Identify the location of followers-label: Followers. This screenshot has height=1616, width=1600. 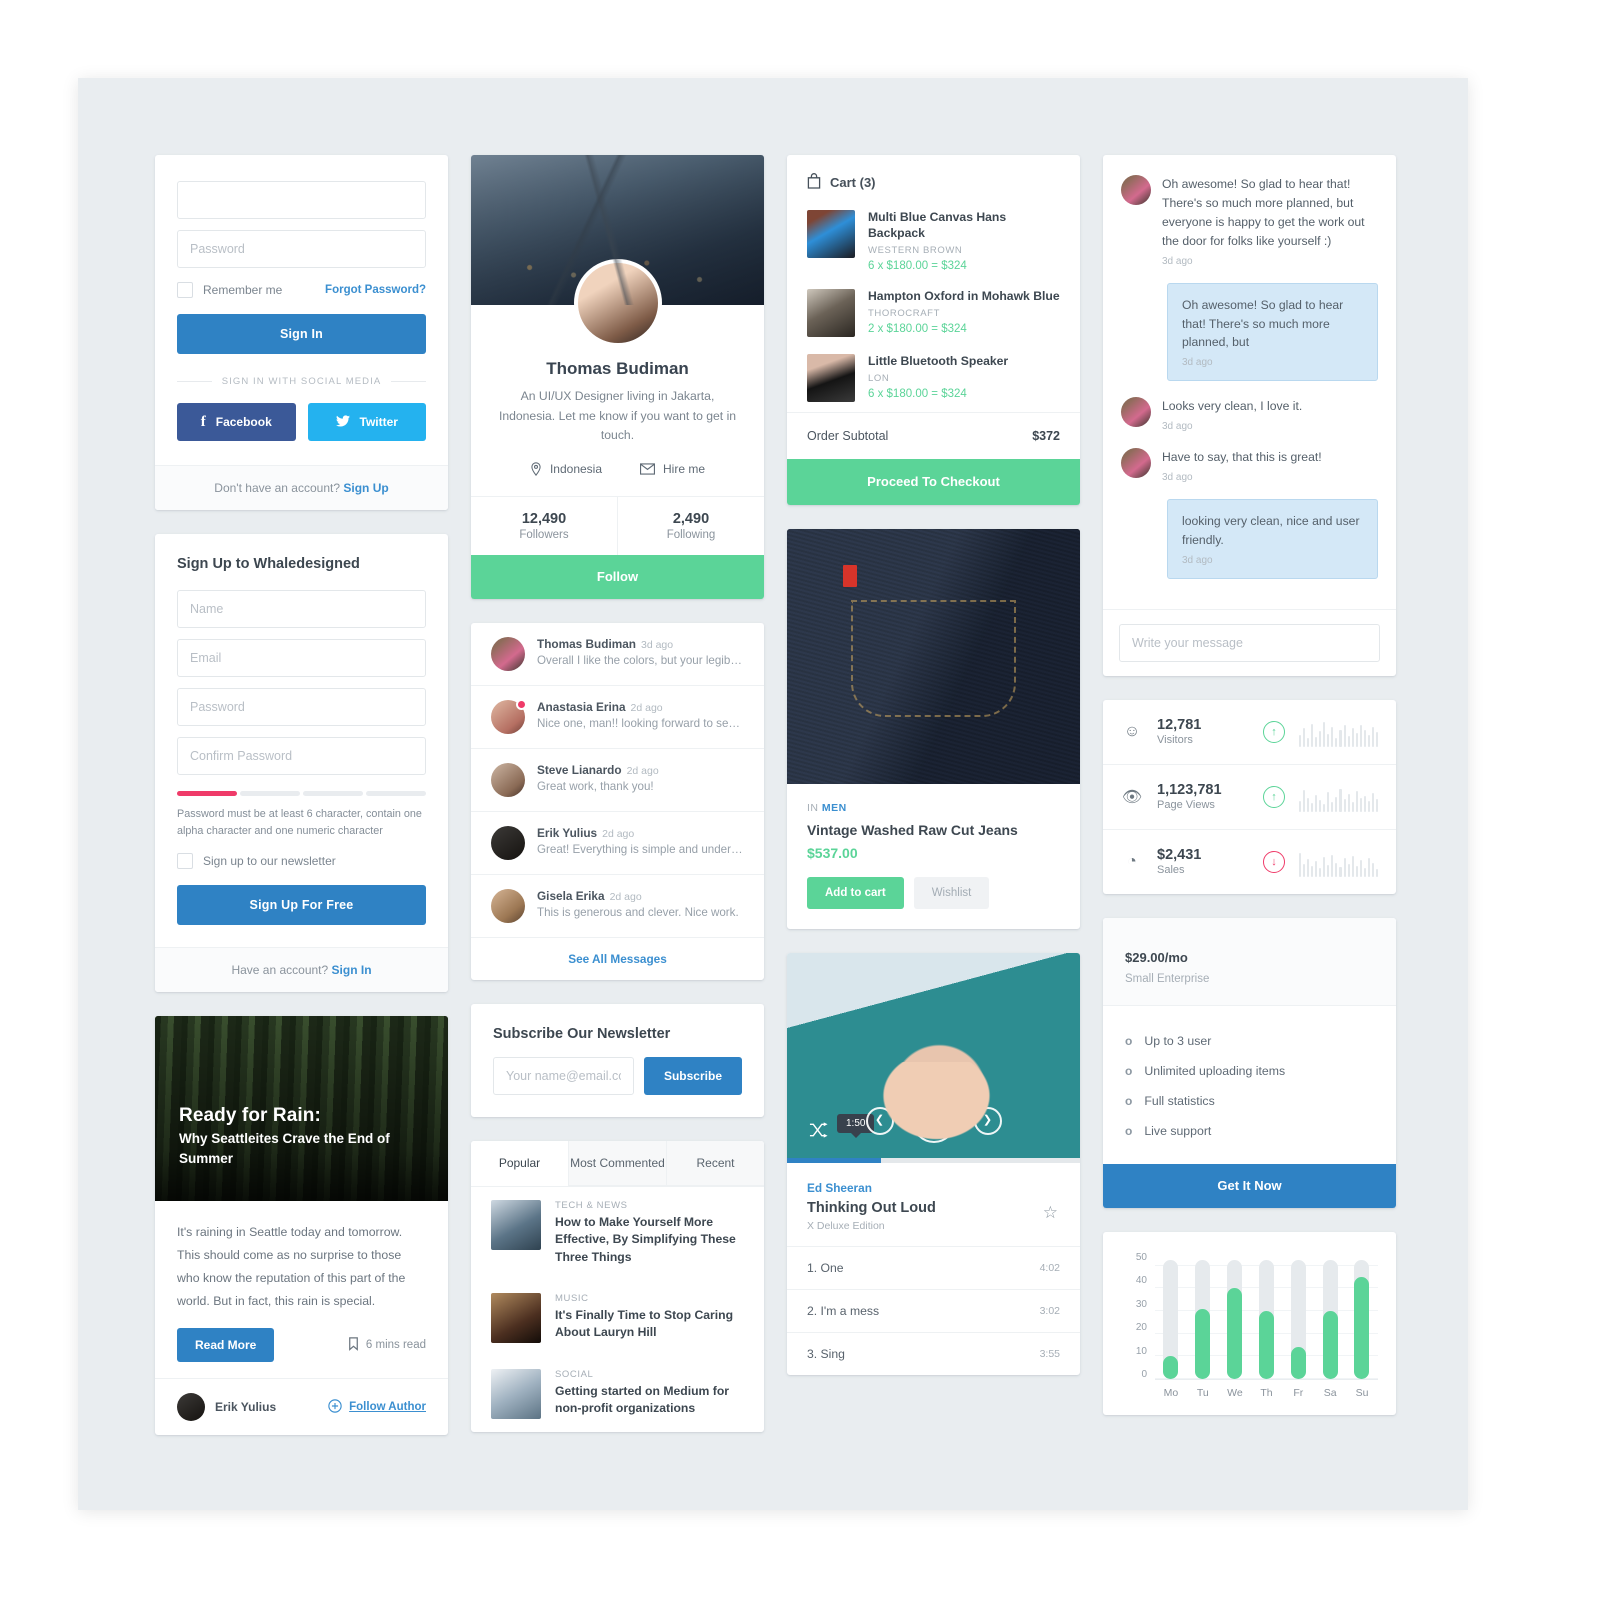
(544, 534).